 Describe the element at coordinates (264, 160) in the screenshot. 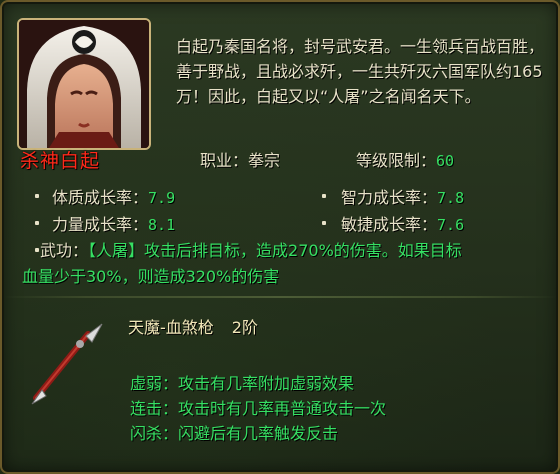

I see `job-value: 拳宗` at that location.